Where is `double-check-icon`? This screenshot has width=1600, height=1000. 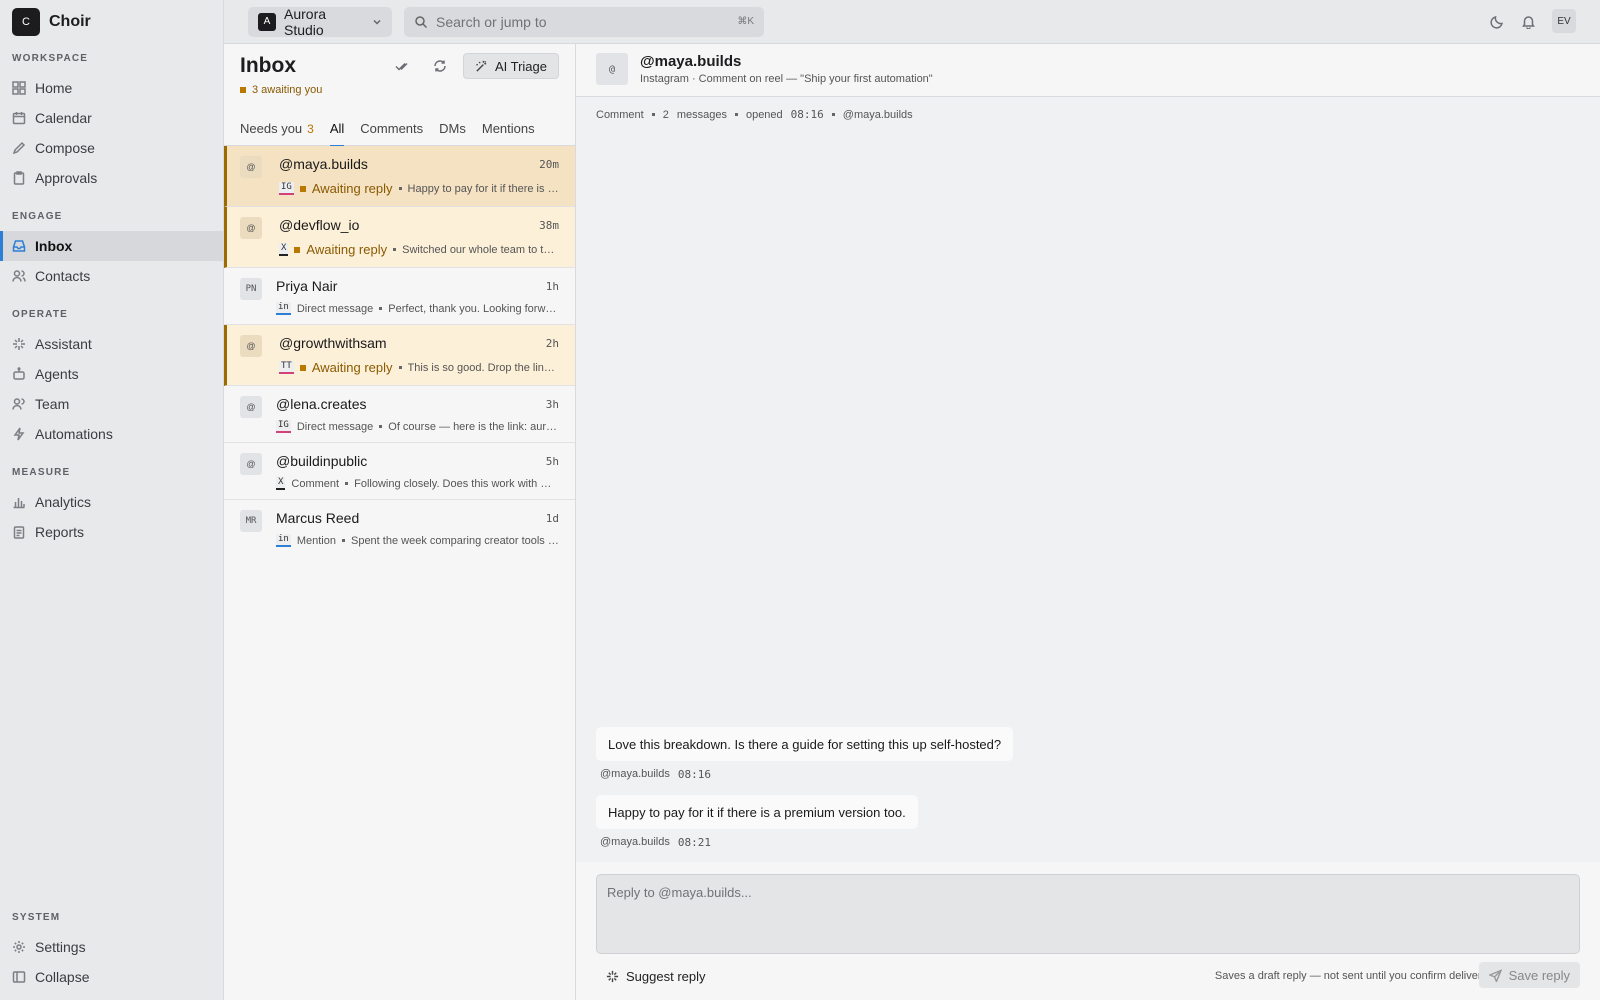
double-check-icon is located at coordinates (401, 66).